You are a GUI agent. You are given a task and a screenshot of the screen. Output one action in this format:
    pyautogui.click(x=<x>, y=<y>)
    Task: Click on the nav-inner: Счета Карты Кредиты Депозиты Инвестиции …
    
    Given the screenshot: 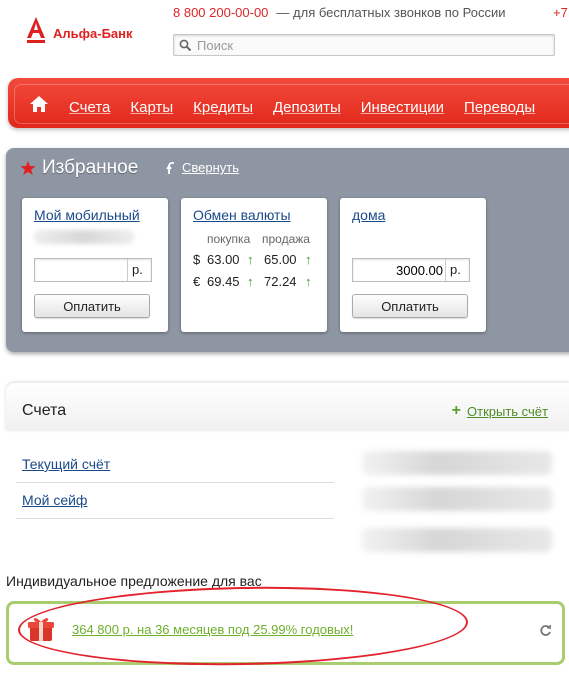 What is the action you would take?
    pyautogui.click(x=291, y=104)
    